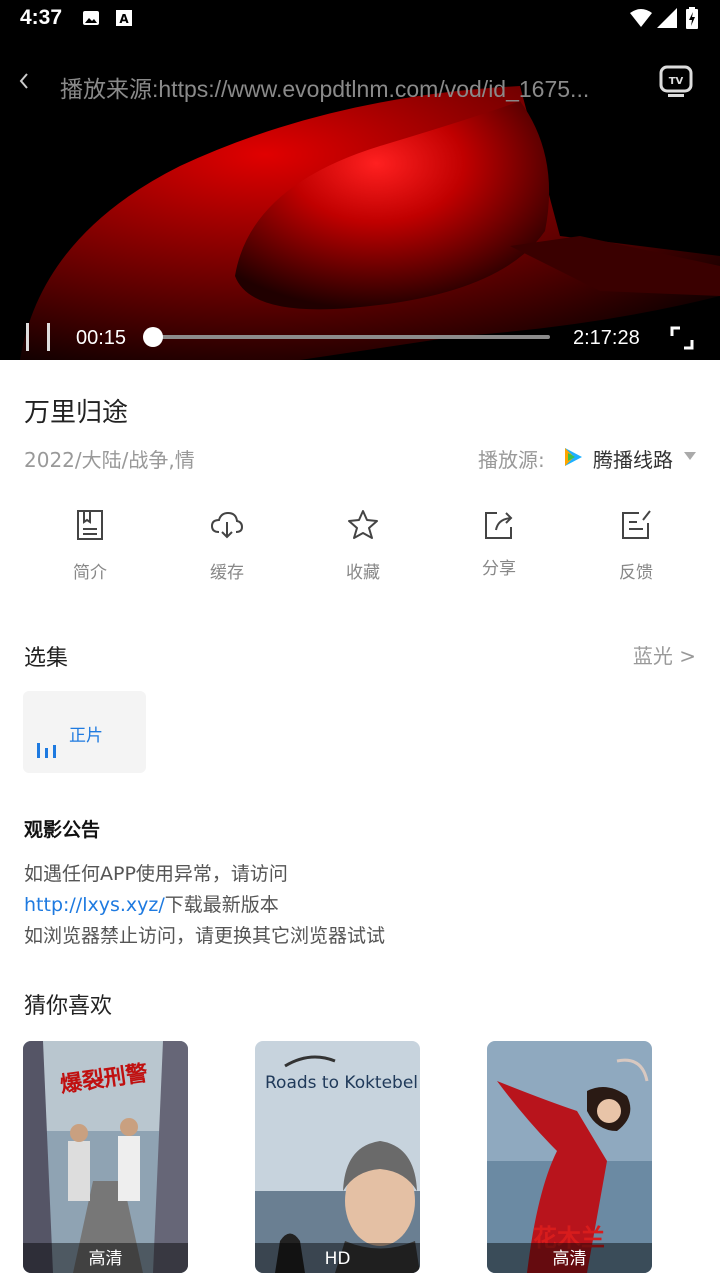  I want to click on tv-cast-icon: TV, so click(676, 81).